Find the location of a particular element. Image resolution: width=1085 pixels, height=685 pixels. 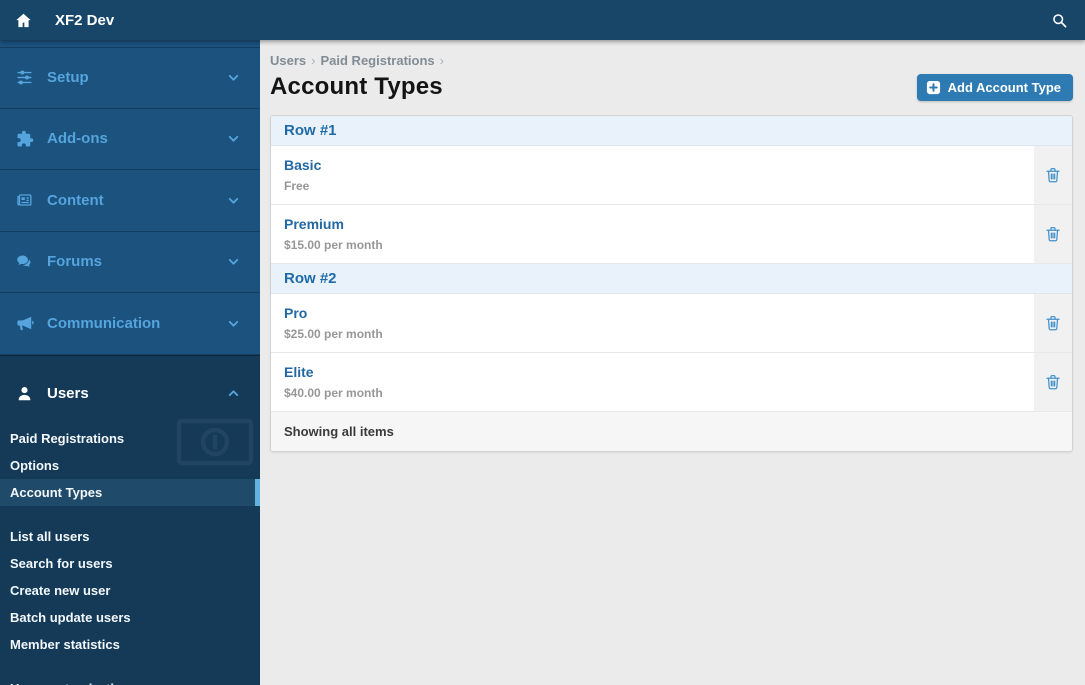

breadcrumb-link-users: Users is located at coordinates (288, 60).